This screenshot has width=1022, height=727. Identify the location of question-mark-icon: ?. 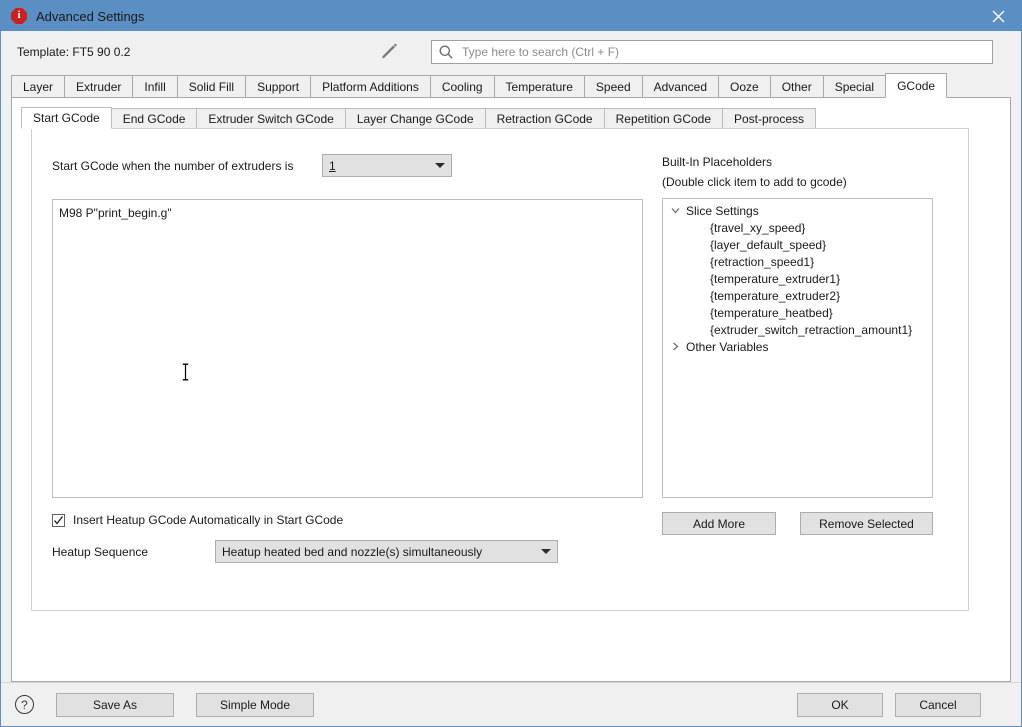
(24, 704).